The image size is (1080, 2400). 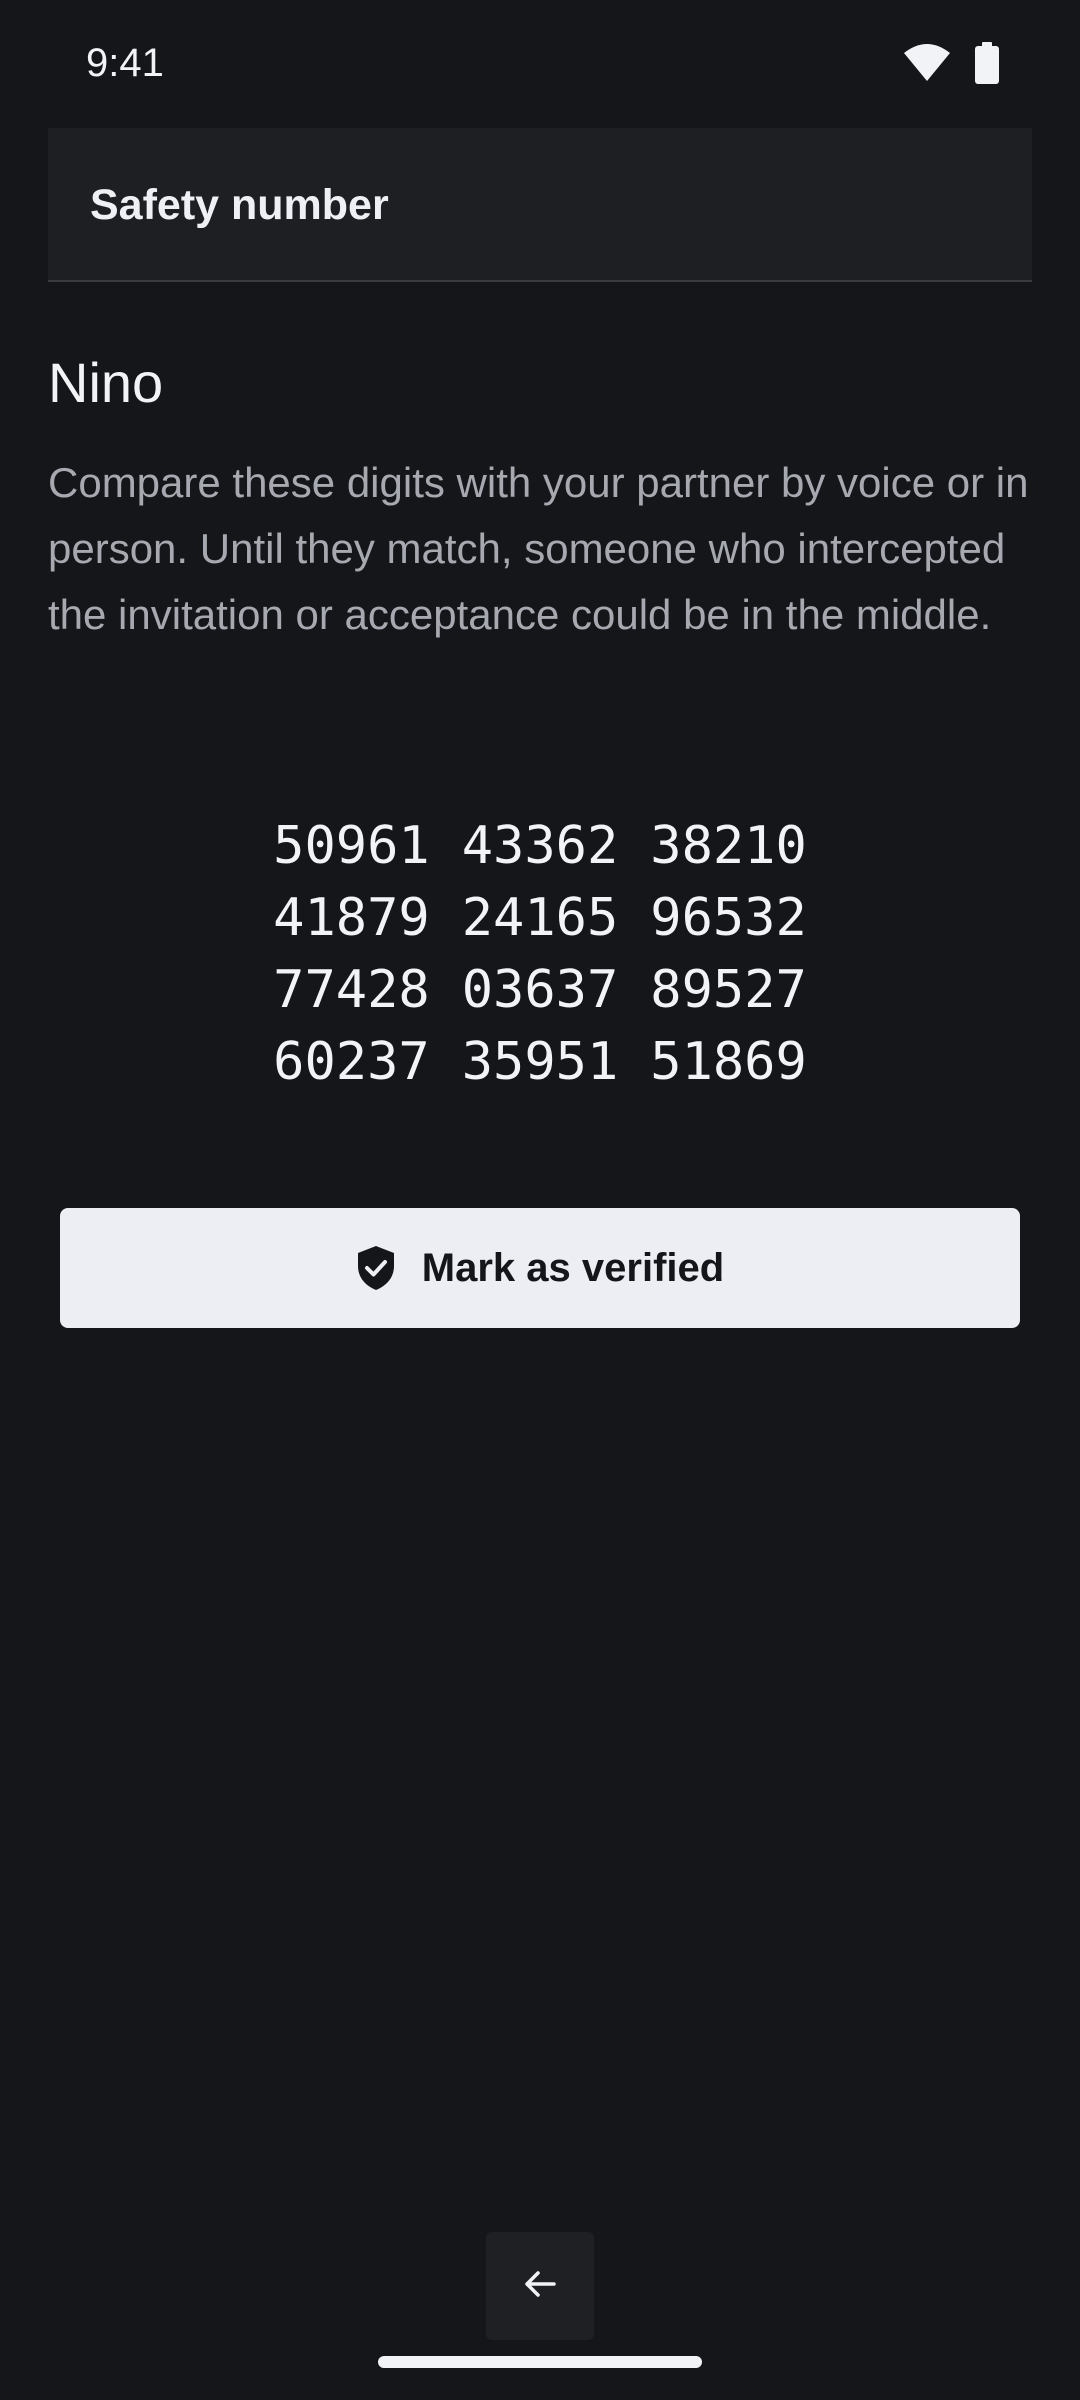 What do you see at coordinates (728, 846) in the screenshot?
I see `safety-number-group: 38210` at bounding box center [728, 846].